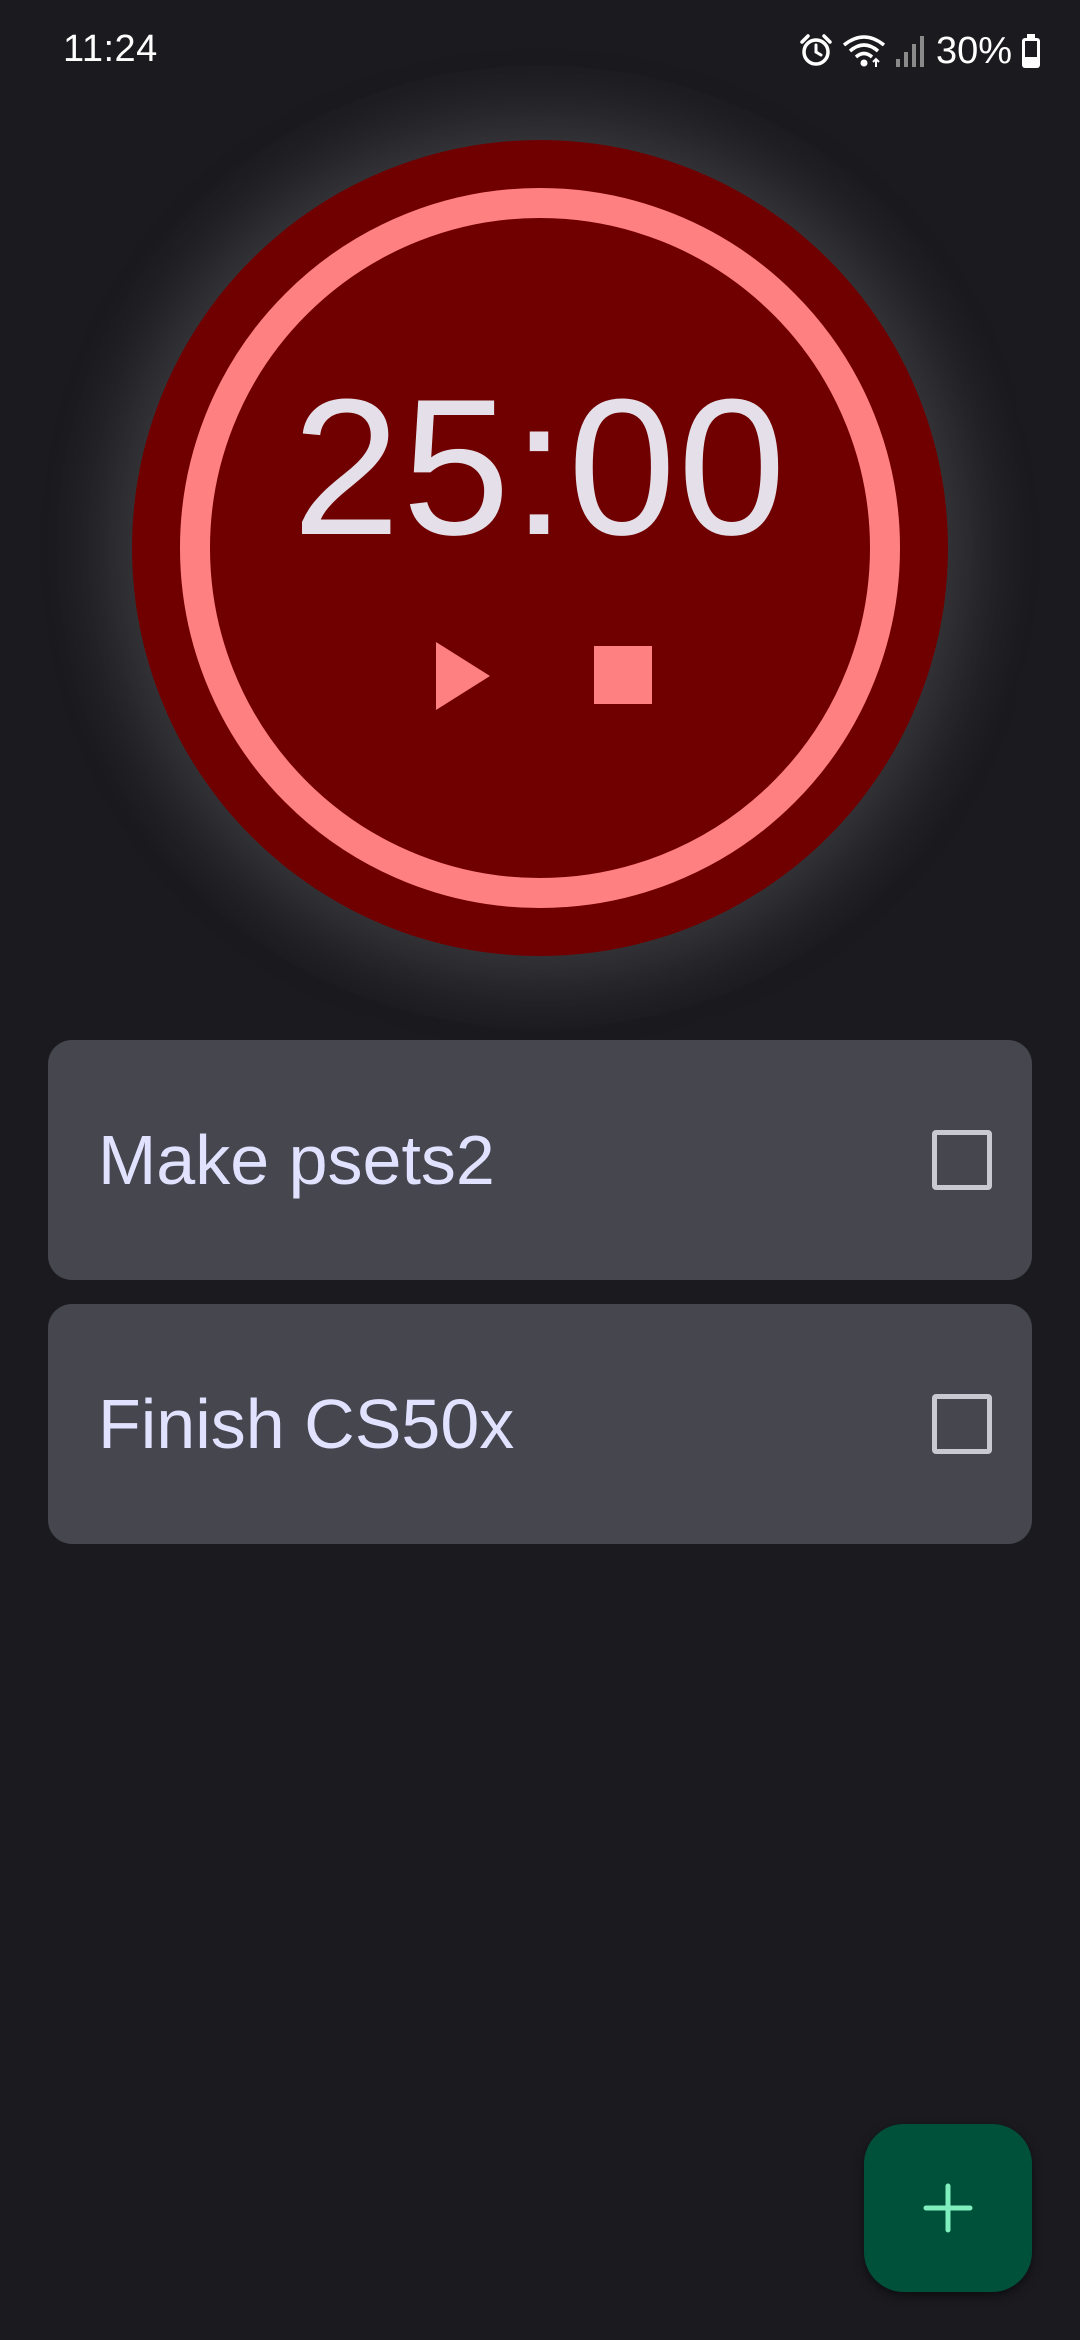  I want to click on status-icons: 30%, so click(920, 51).